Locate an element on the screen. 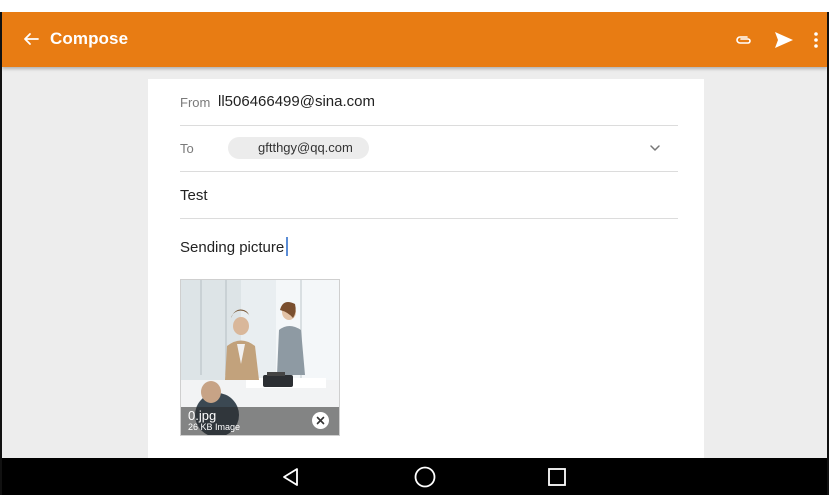 This screenshot has width=829, height=495. subject-text: Test is located at coordinates (194, 195).